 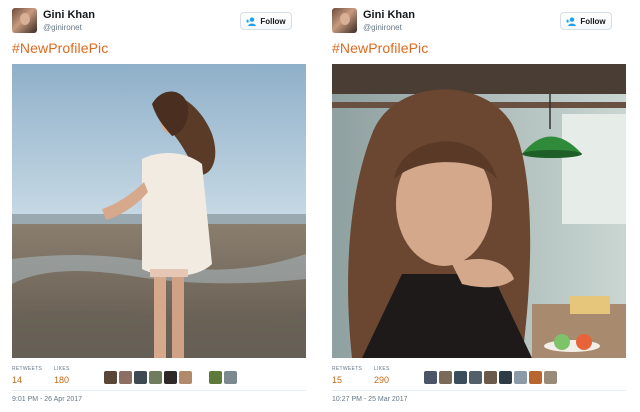 I want to click on tweet-timestamp: 10:27 PM - 25 Mar 2017, so click(x=370, y=399).